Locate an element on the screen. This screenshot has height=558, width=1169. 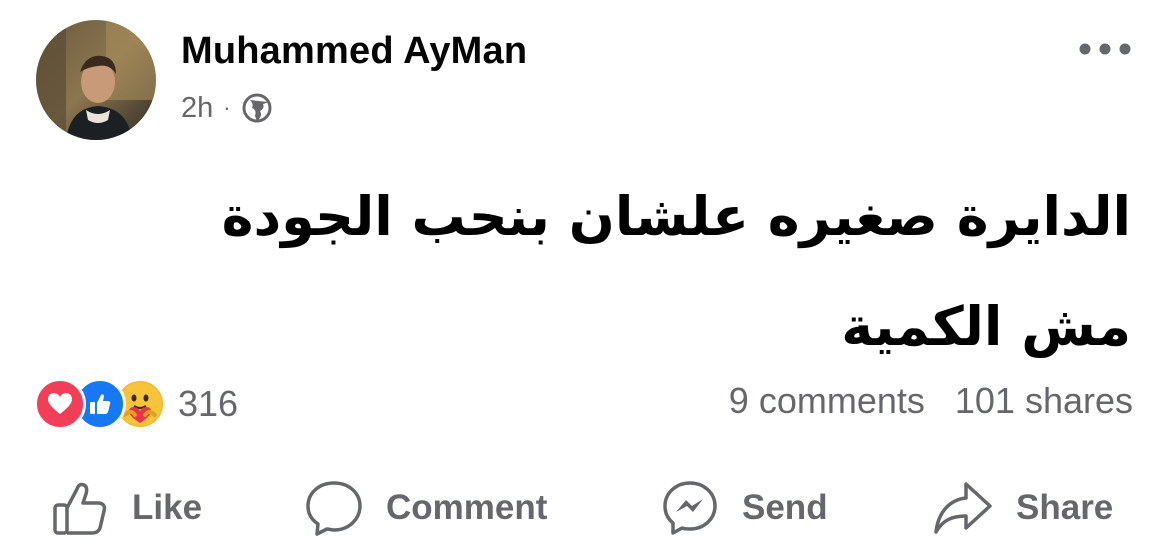
more-dots-icon is located at coordinates (1105, 49).